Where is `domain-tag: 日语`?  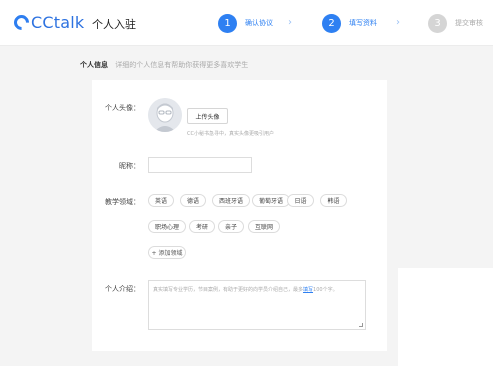
domain-tag: 日语 is located at coordinates (300, 200).